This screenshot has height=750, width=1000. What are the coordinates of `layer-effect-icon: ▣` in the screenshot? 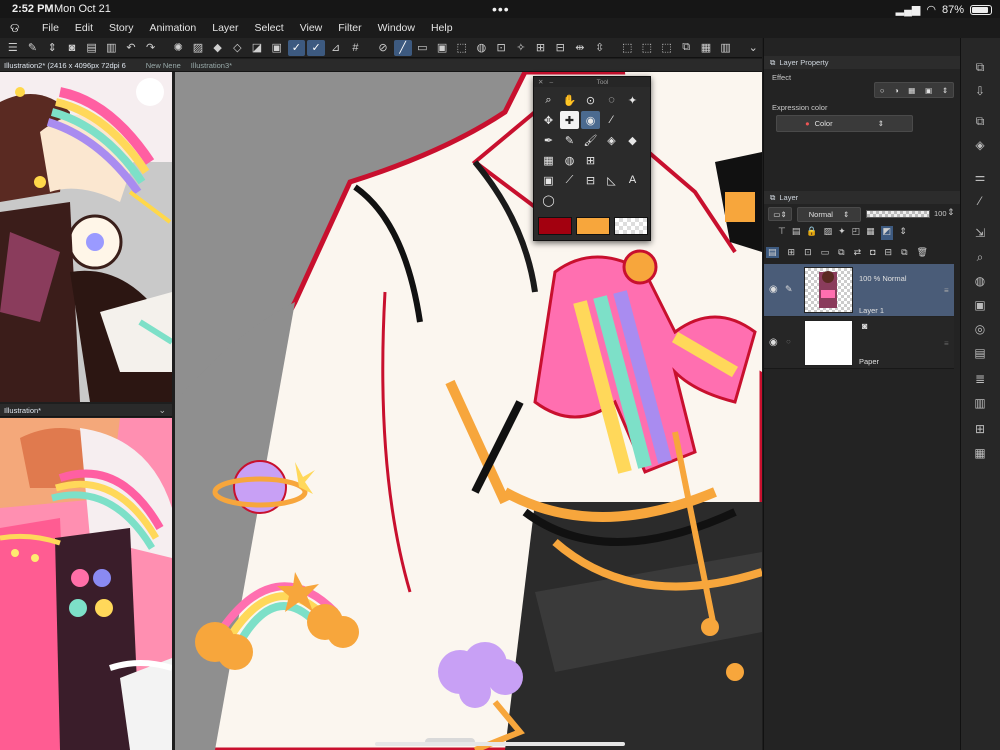 It's located at (928, 90).